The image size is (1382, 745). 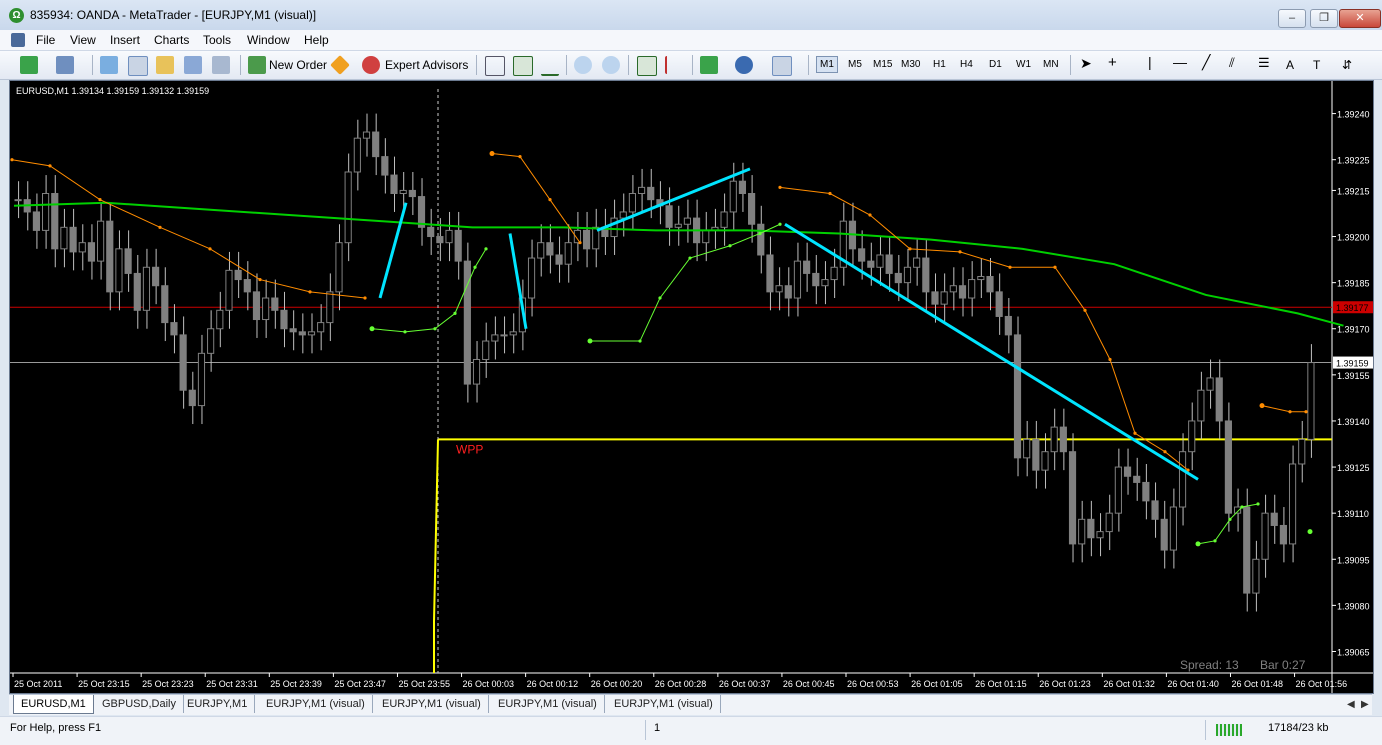 What do you see at coordinates (523, 66) in the screenshot?
I see `candlestick-icon` at bounding box center [523, 66].